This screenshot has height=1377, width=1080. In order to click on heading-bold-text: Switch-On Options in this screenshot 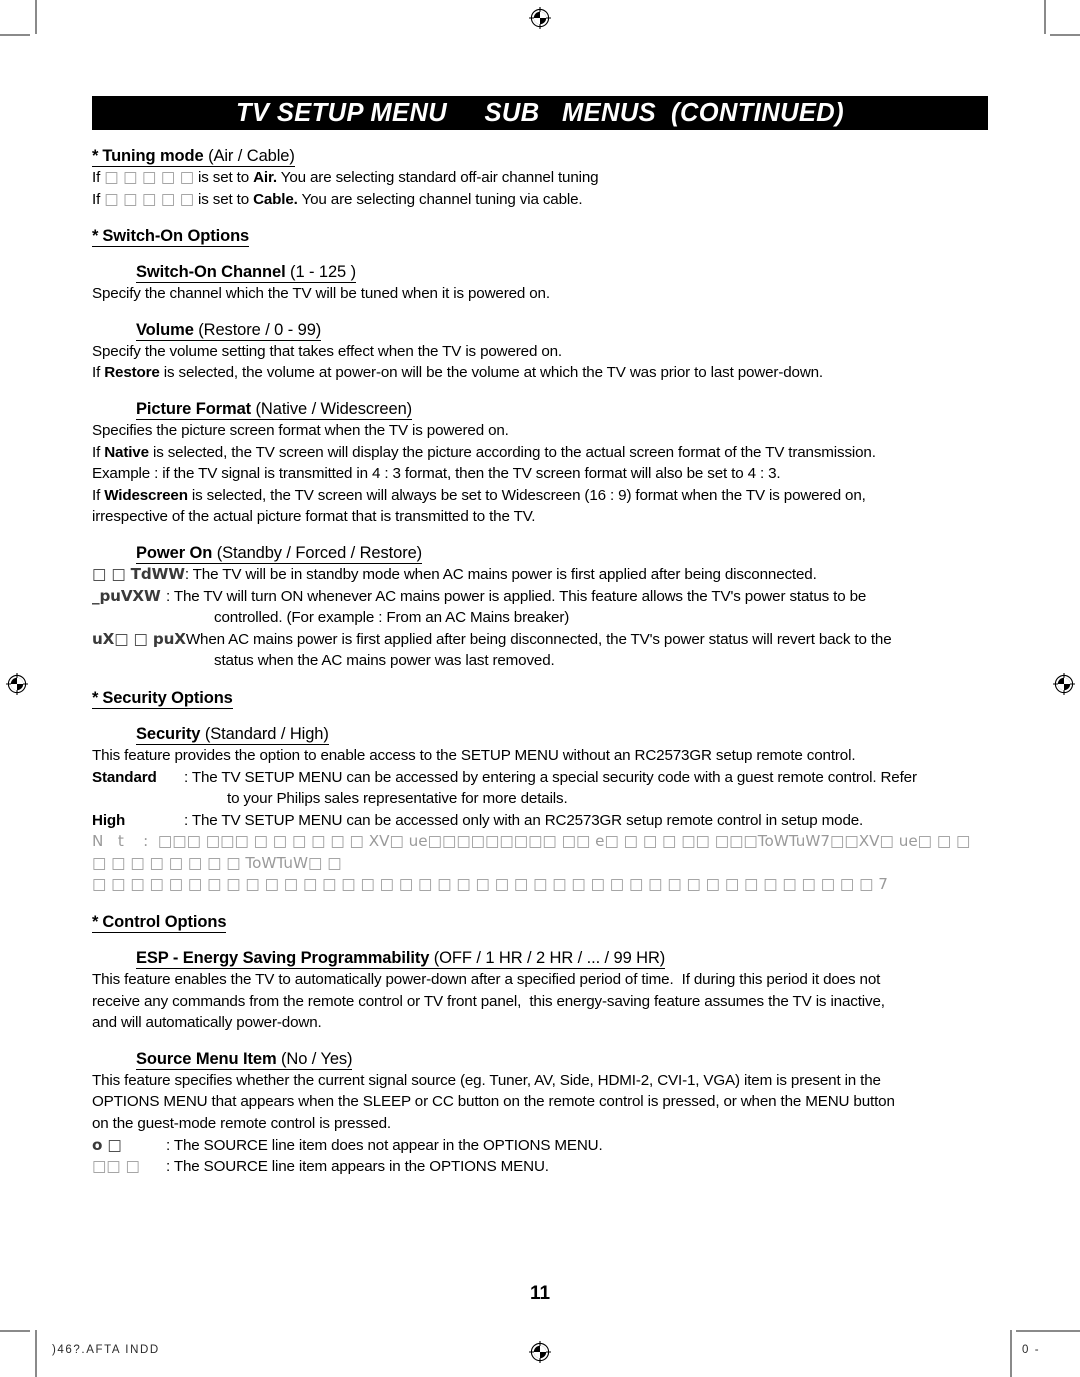, I will do `click(176, 236)`.